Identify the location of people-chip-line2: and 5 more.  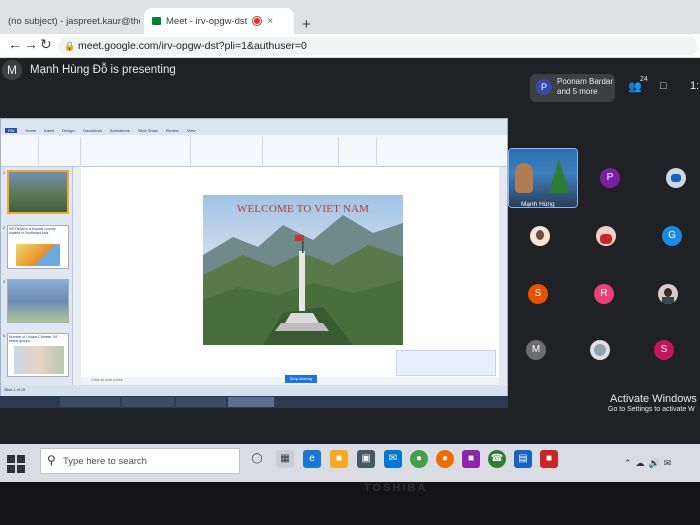
(577, 91).